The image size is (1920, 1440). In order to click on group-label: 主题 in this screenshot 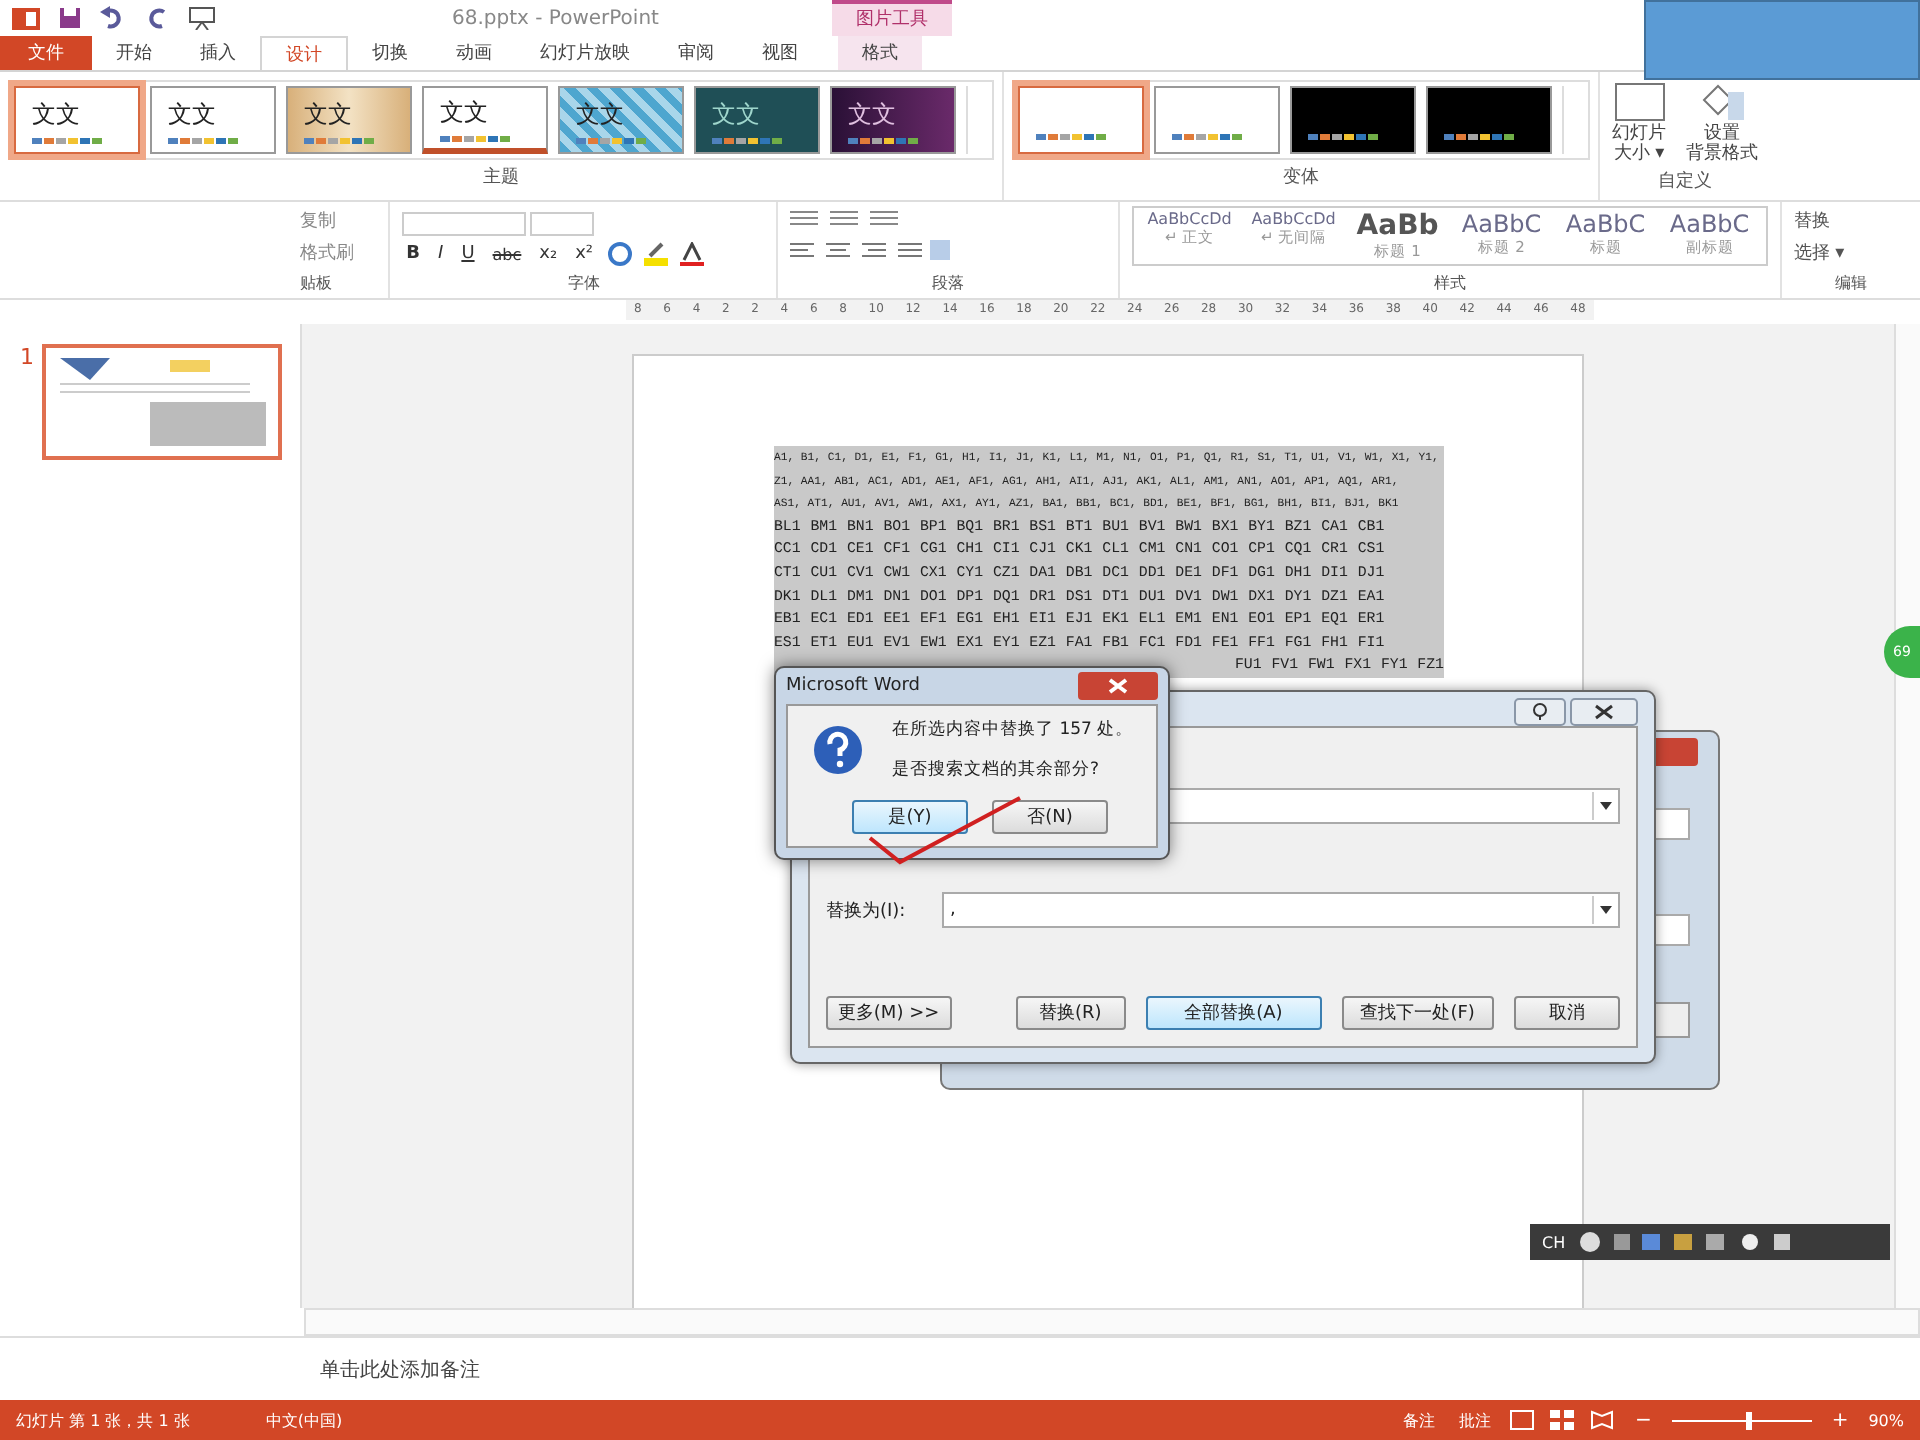, I will do `click(501, 177)`.